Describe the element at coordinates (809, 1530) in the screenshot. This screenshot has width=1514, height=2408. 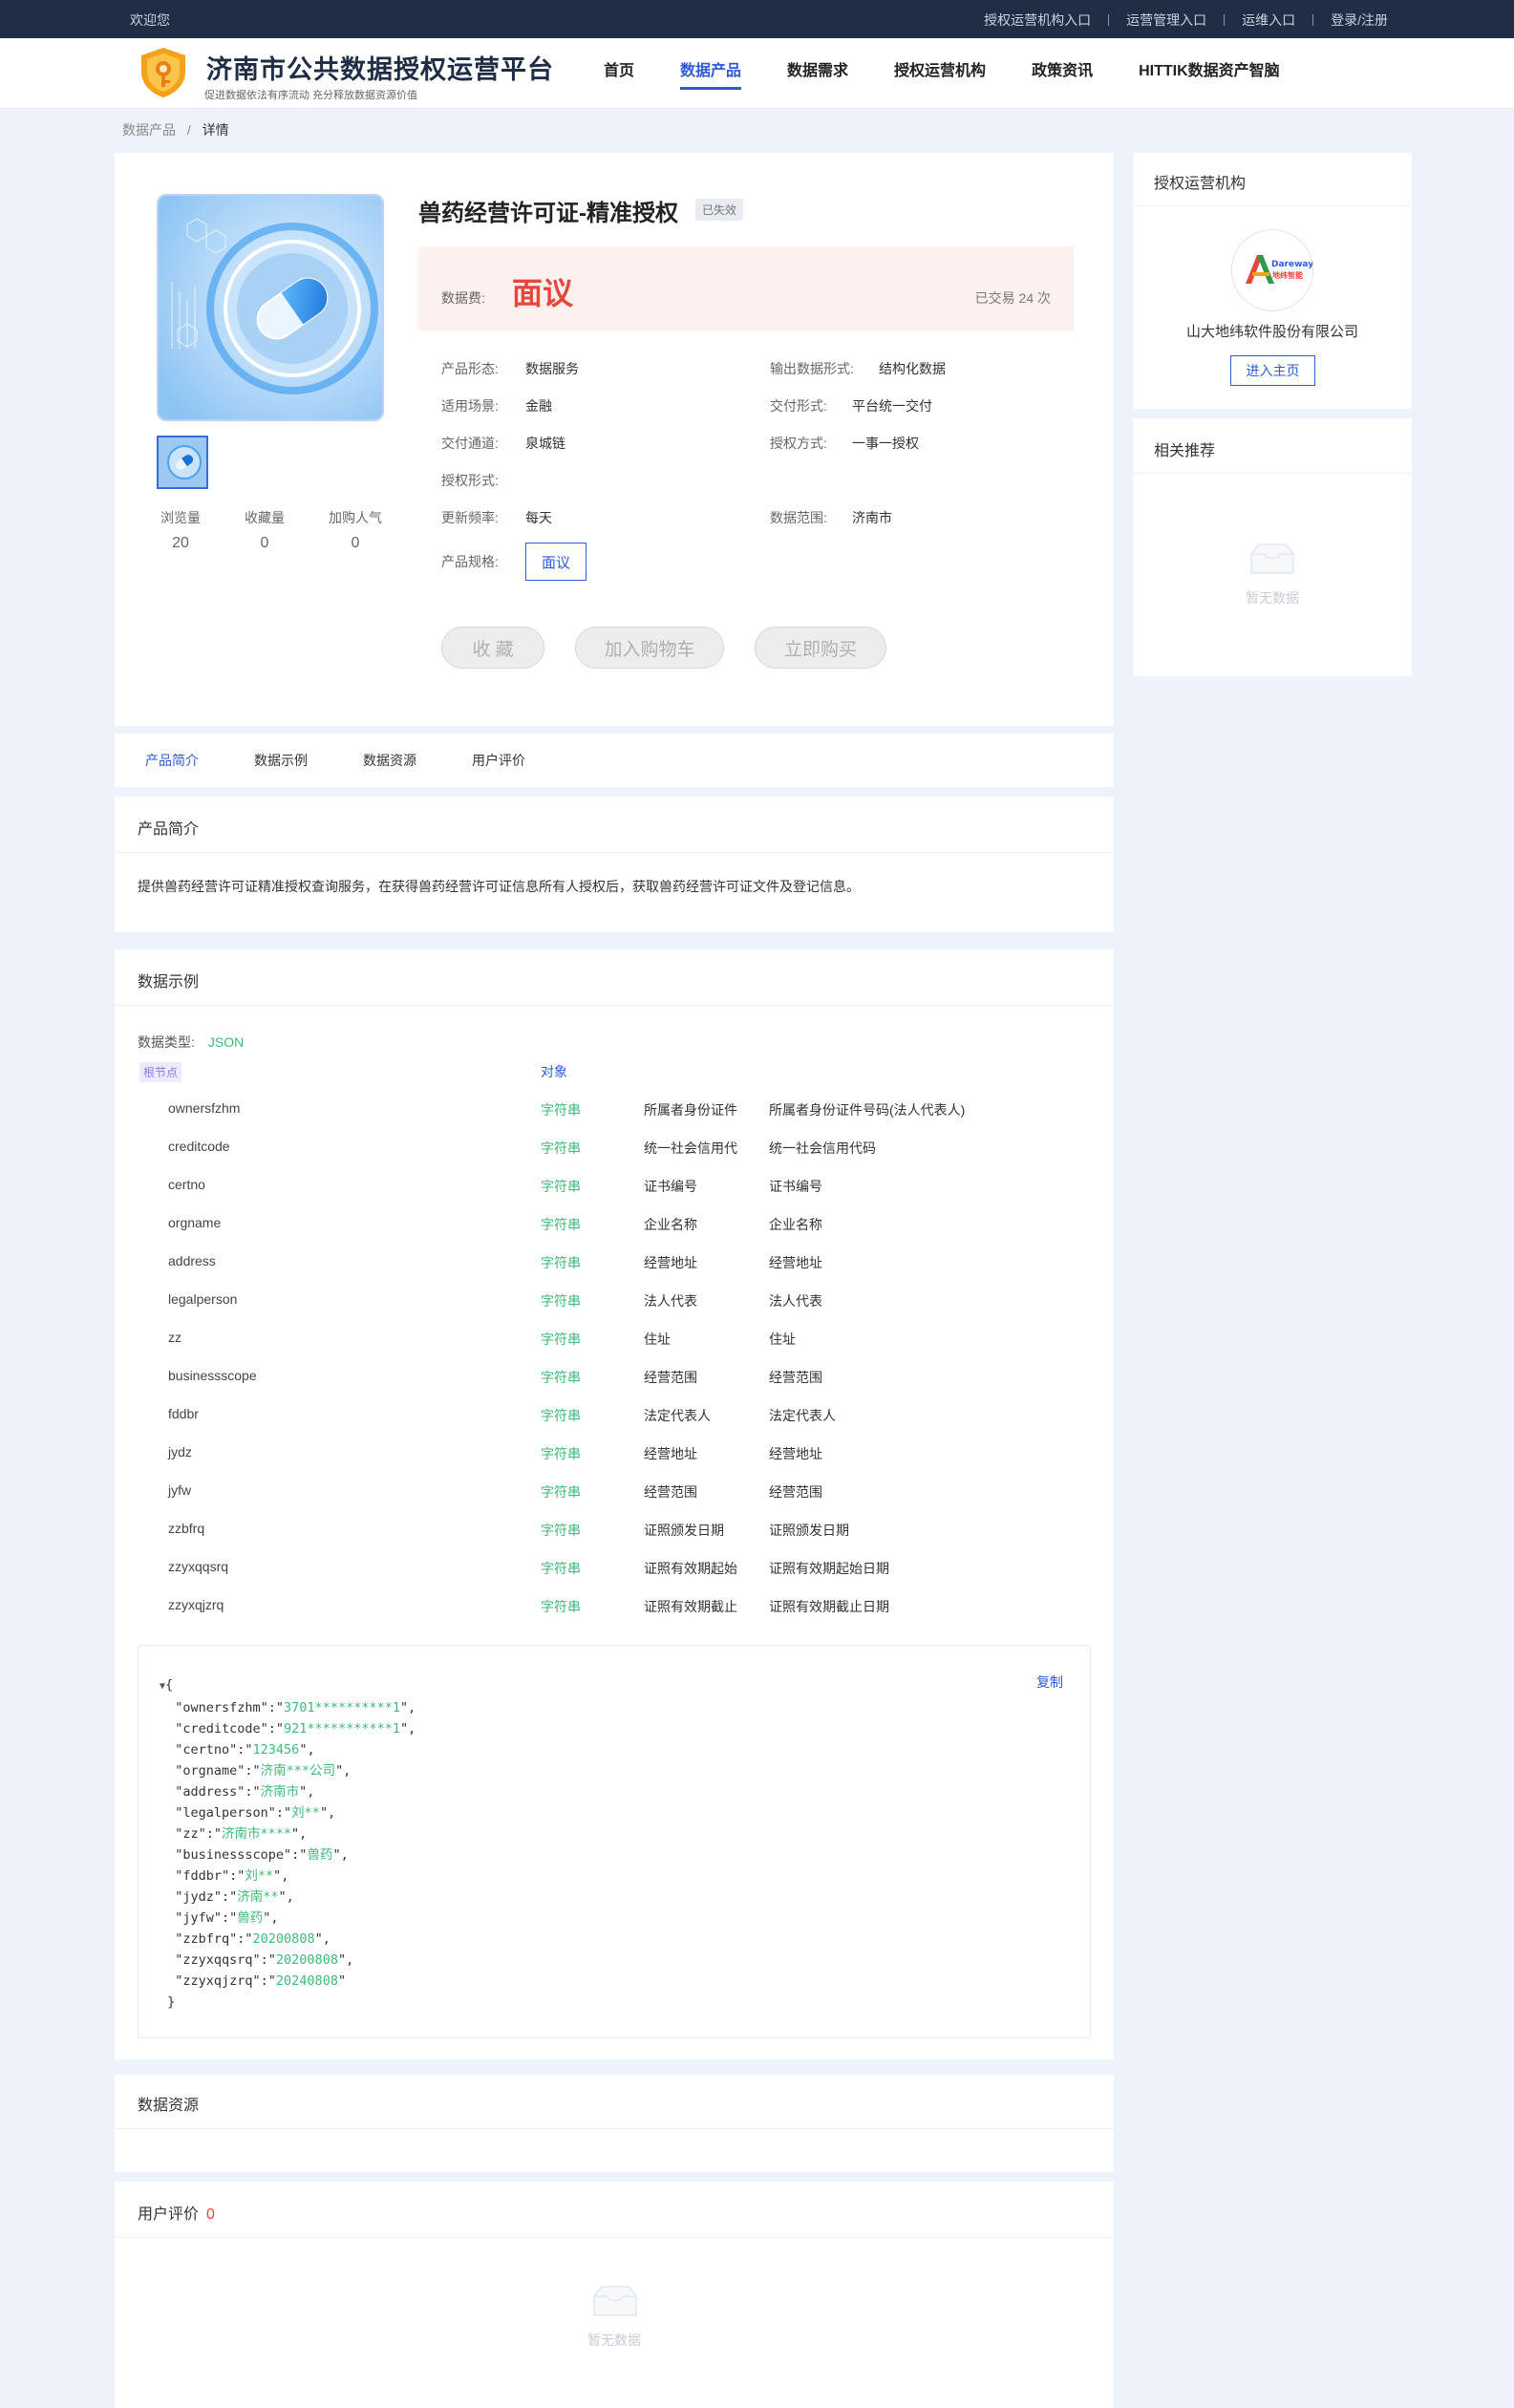
I see `field-desc: 证照颁发日期` at that location.